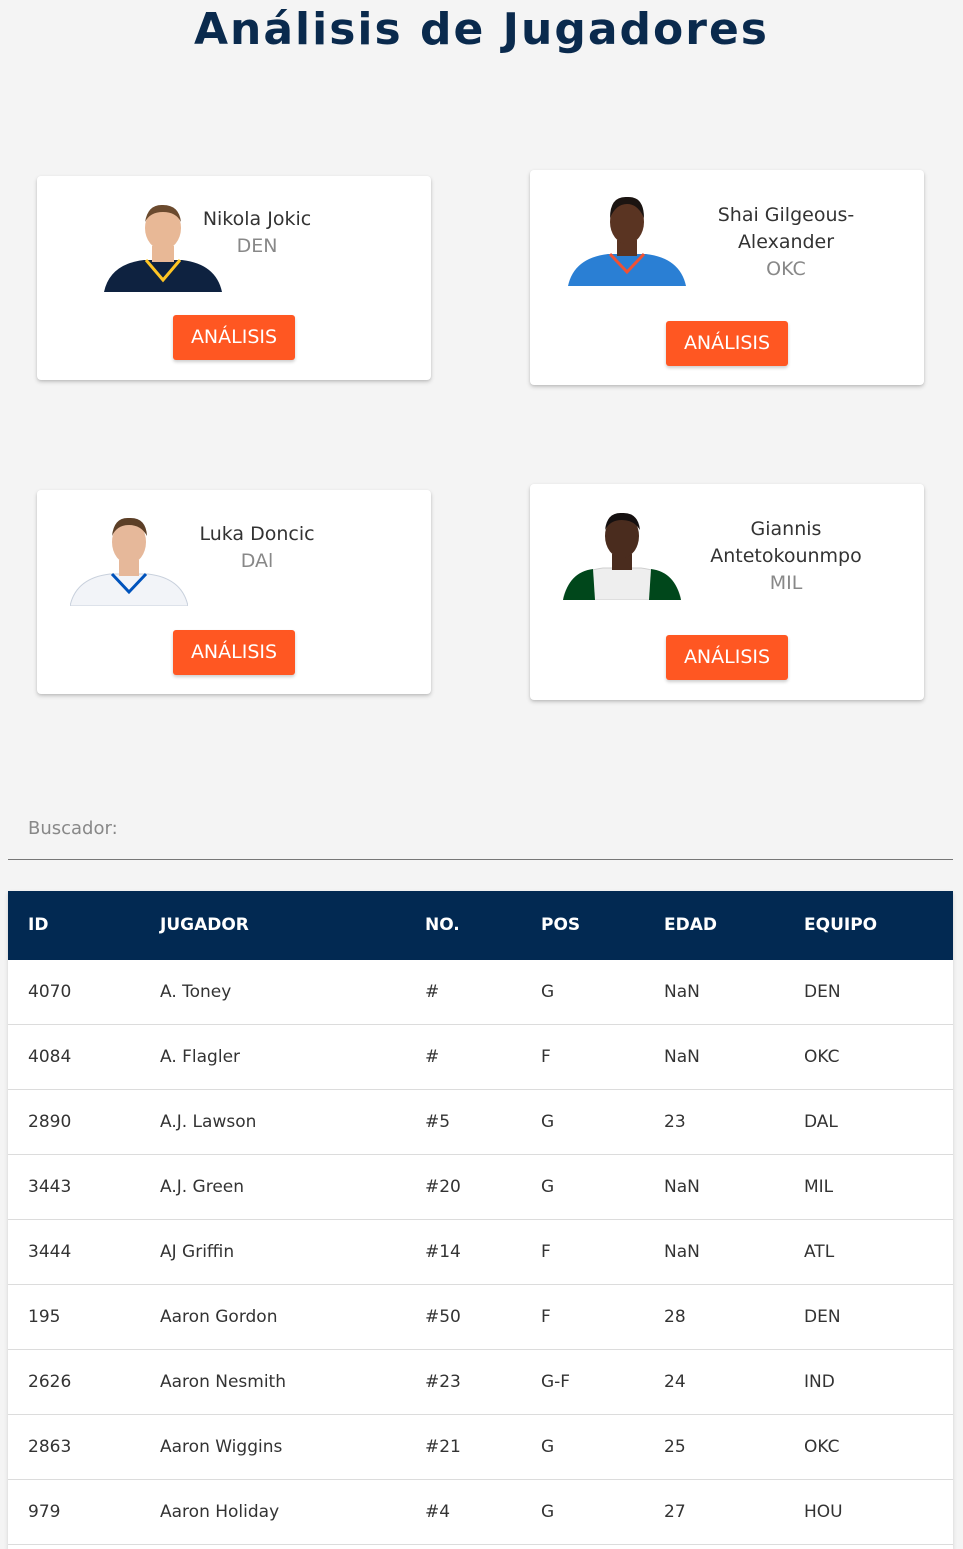  I want to click on cell-no: #50, so click(443, 1317).